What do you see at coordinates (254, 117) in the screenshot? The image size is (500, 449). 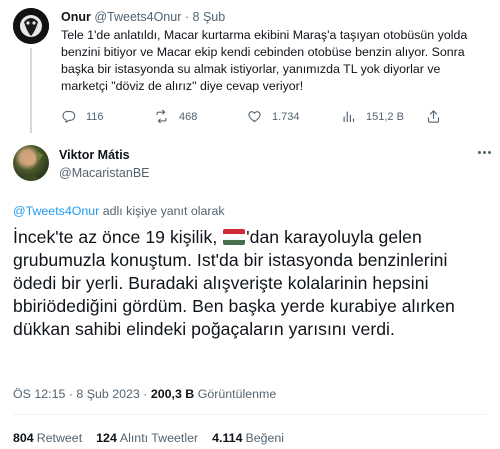 I see `heart-icon` at bounding box center [254, 117].